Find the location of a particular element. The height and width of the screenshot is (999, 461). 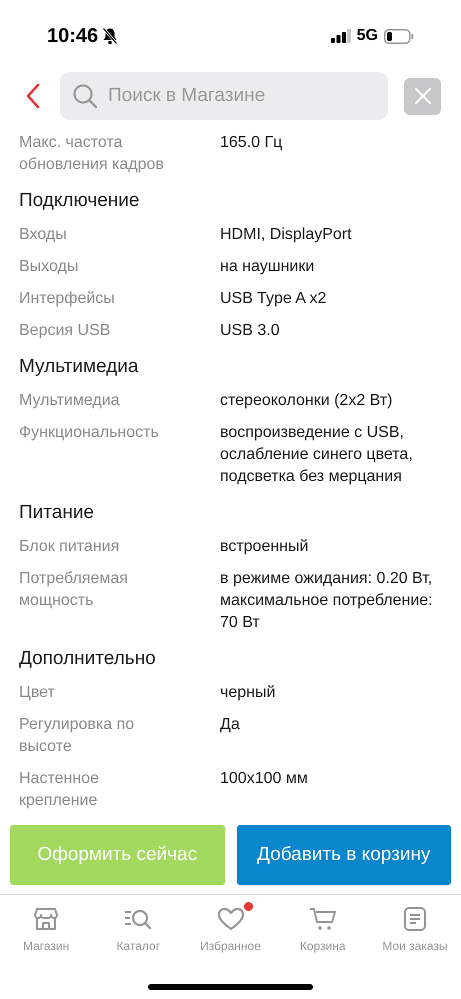

spec-value: стереоколонки (2x2 Вт) is located at coordinates (307, 401).